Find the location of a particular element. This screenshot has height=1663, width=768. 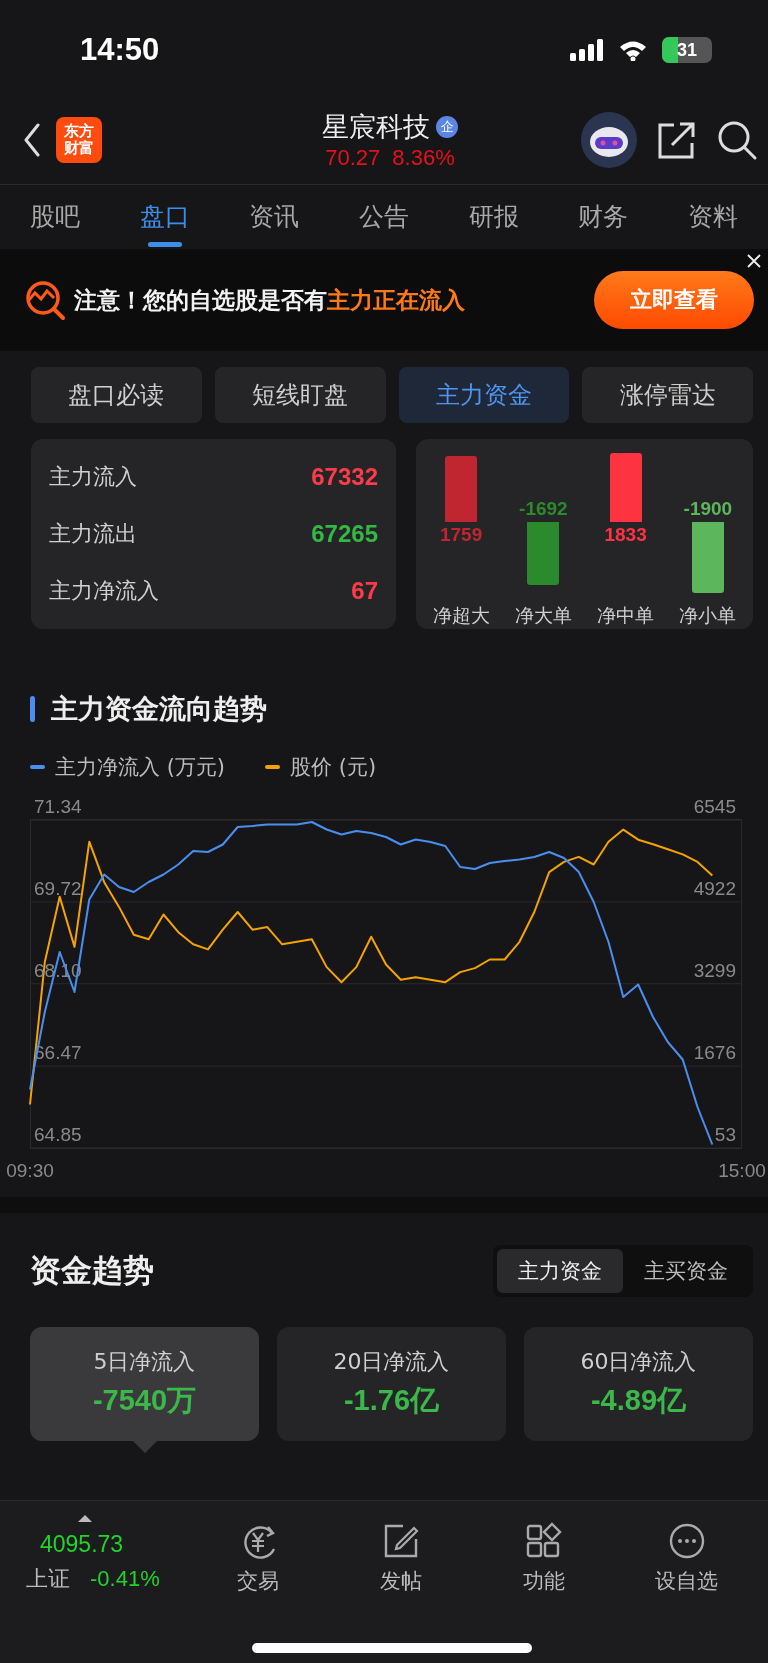

segment-tab: 主买资金 is located at coordinates (686, 1271).